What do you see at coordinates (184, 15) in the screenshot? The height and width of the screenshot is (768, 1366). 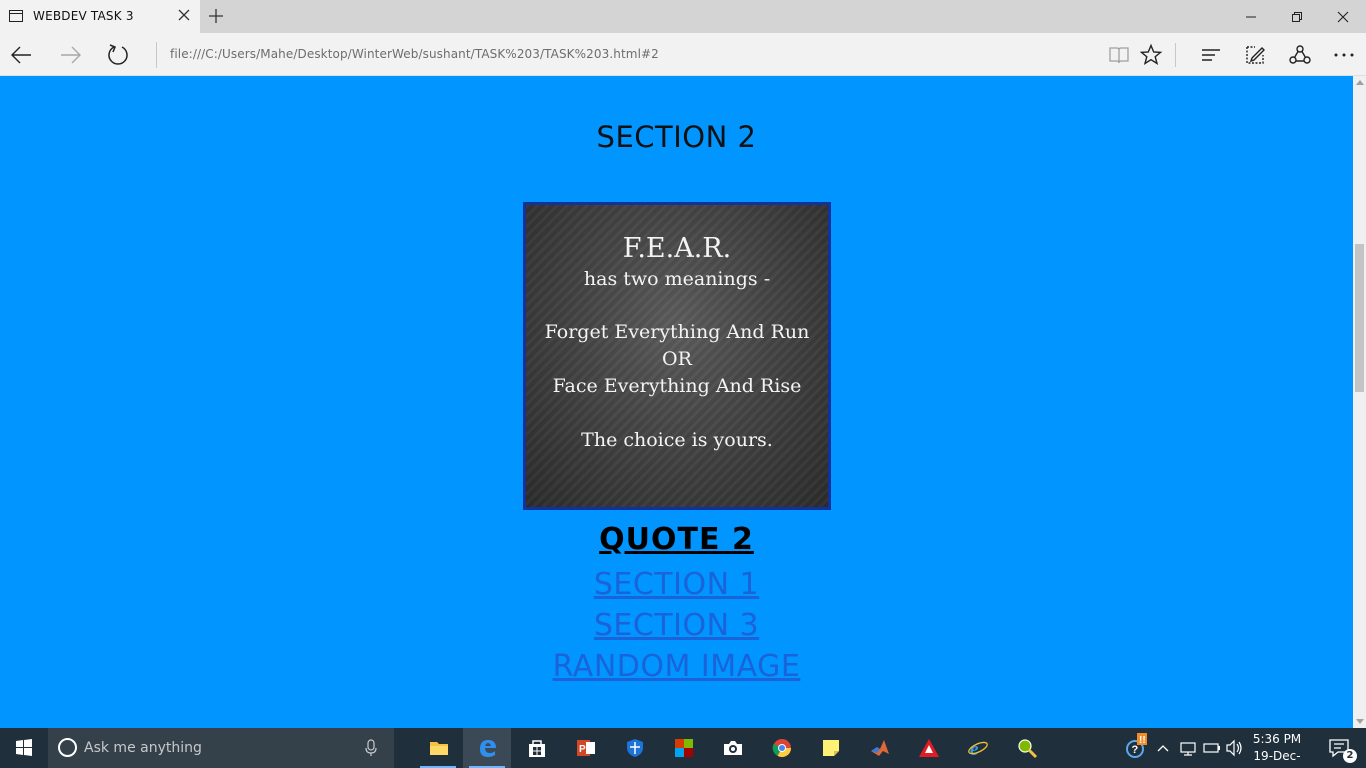 I see `tab-close-icon` at bounding box center [184, 15].